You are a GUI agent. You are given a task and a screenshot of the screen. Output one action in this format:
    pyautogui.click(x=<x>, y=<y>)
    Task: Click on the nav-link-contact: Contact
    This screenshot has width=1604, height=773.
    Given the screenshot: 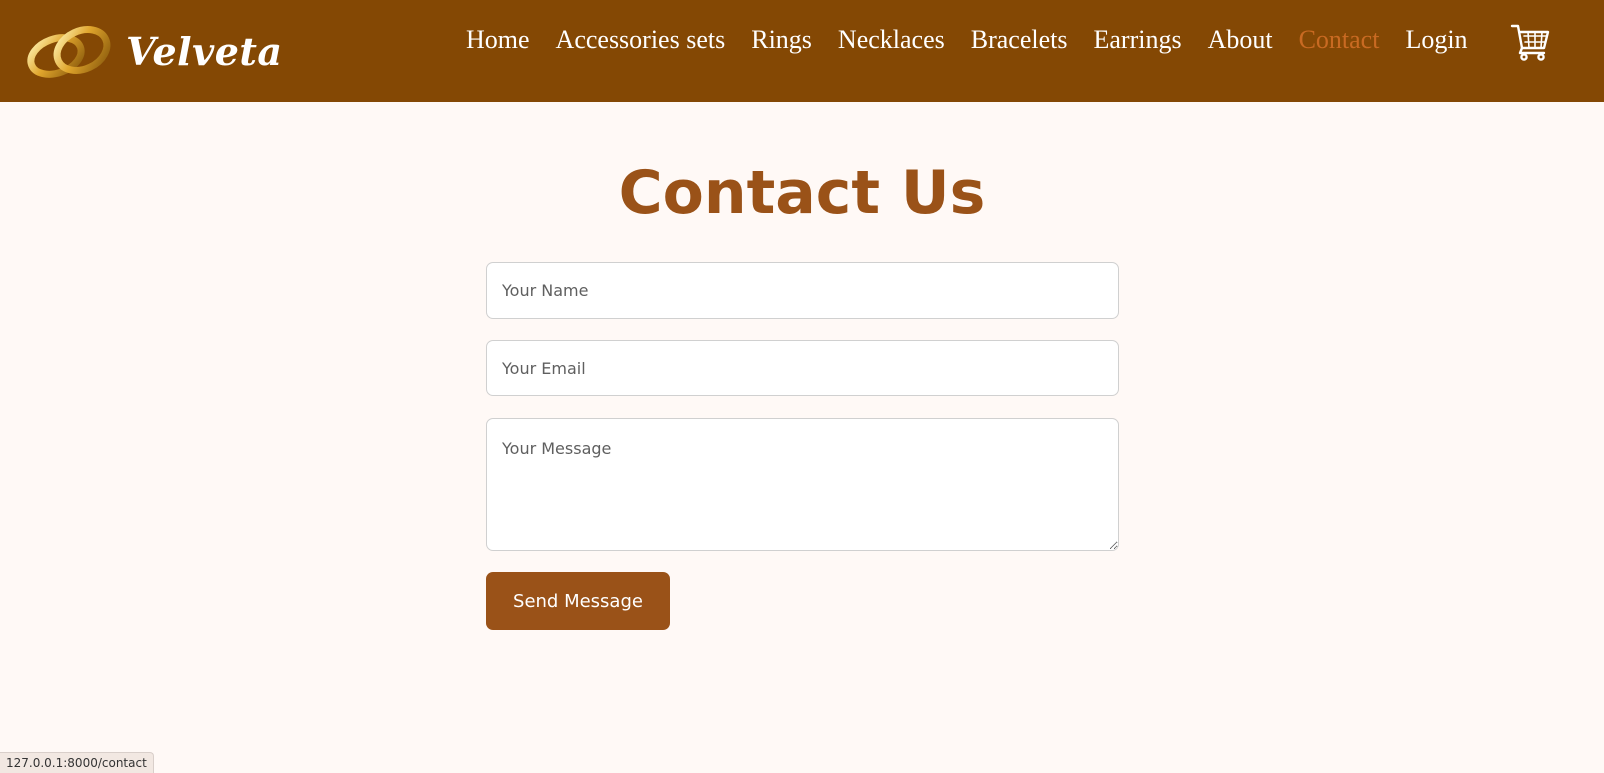 What is the action you would take?
    pyautogui.click(x=1339, y=40)
    